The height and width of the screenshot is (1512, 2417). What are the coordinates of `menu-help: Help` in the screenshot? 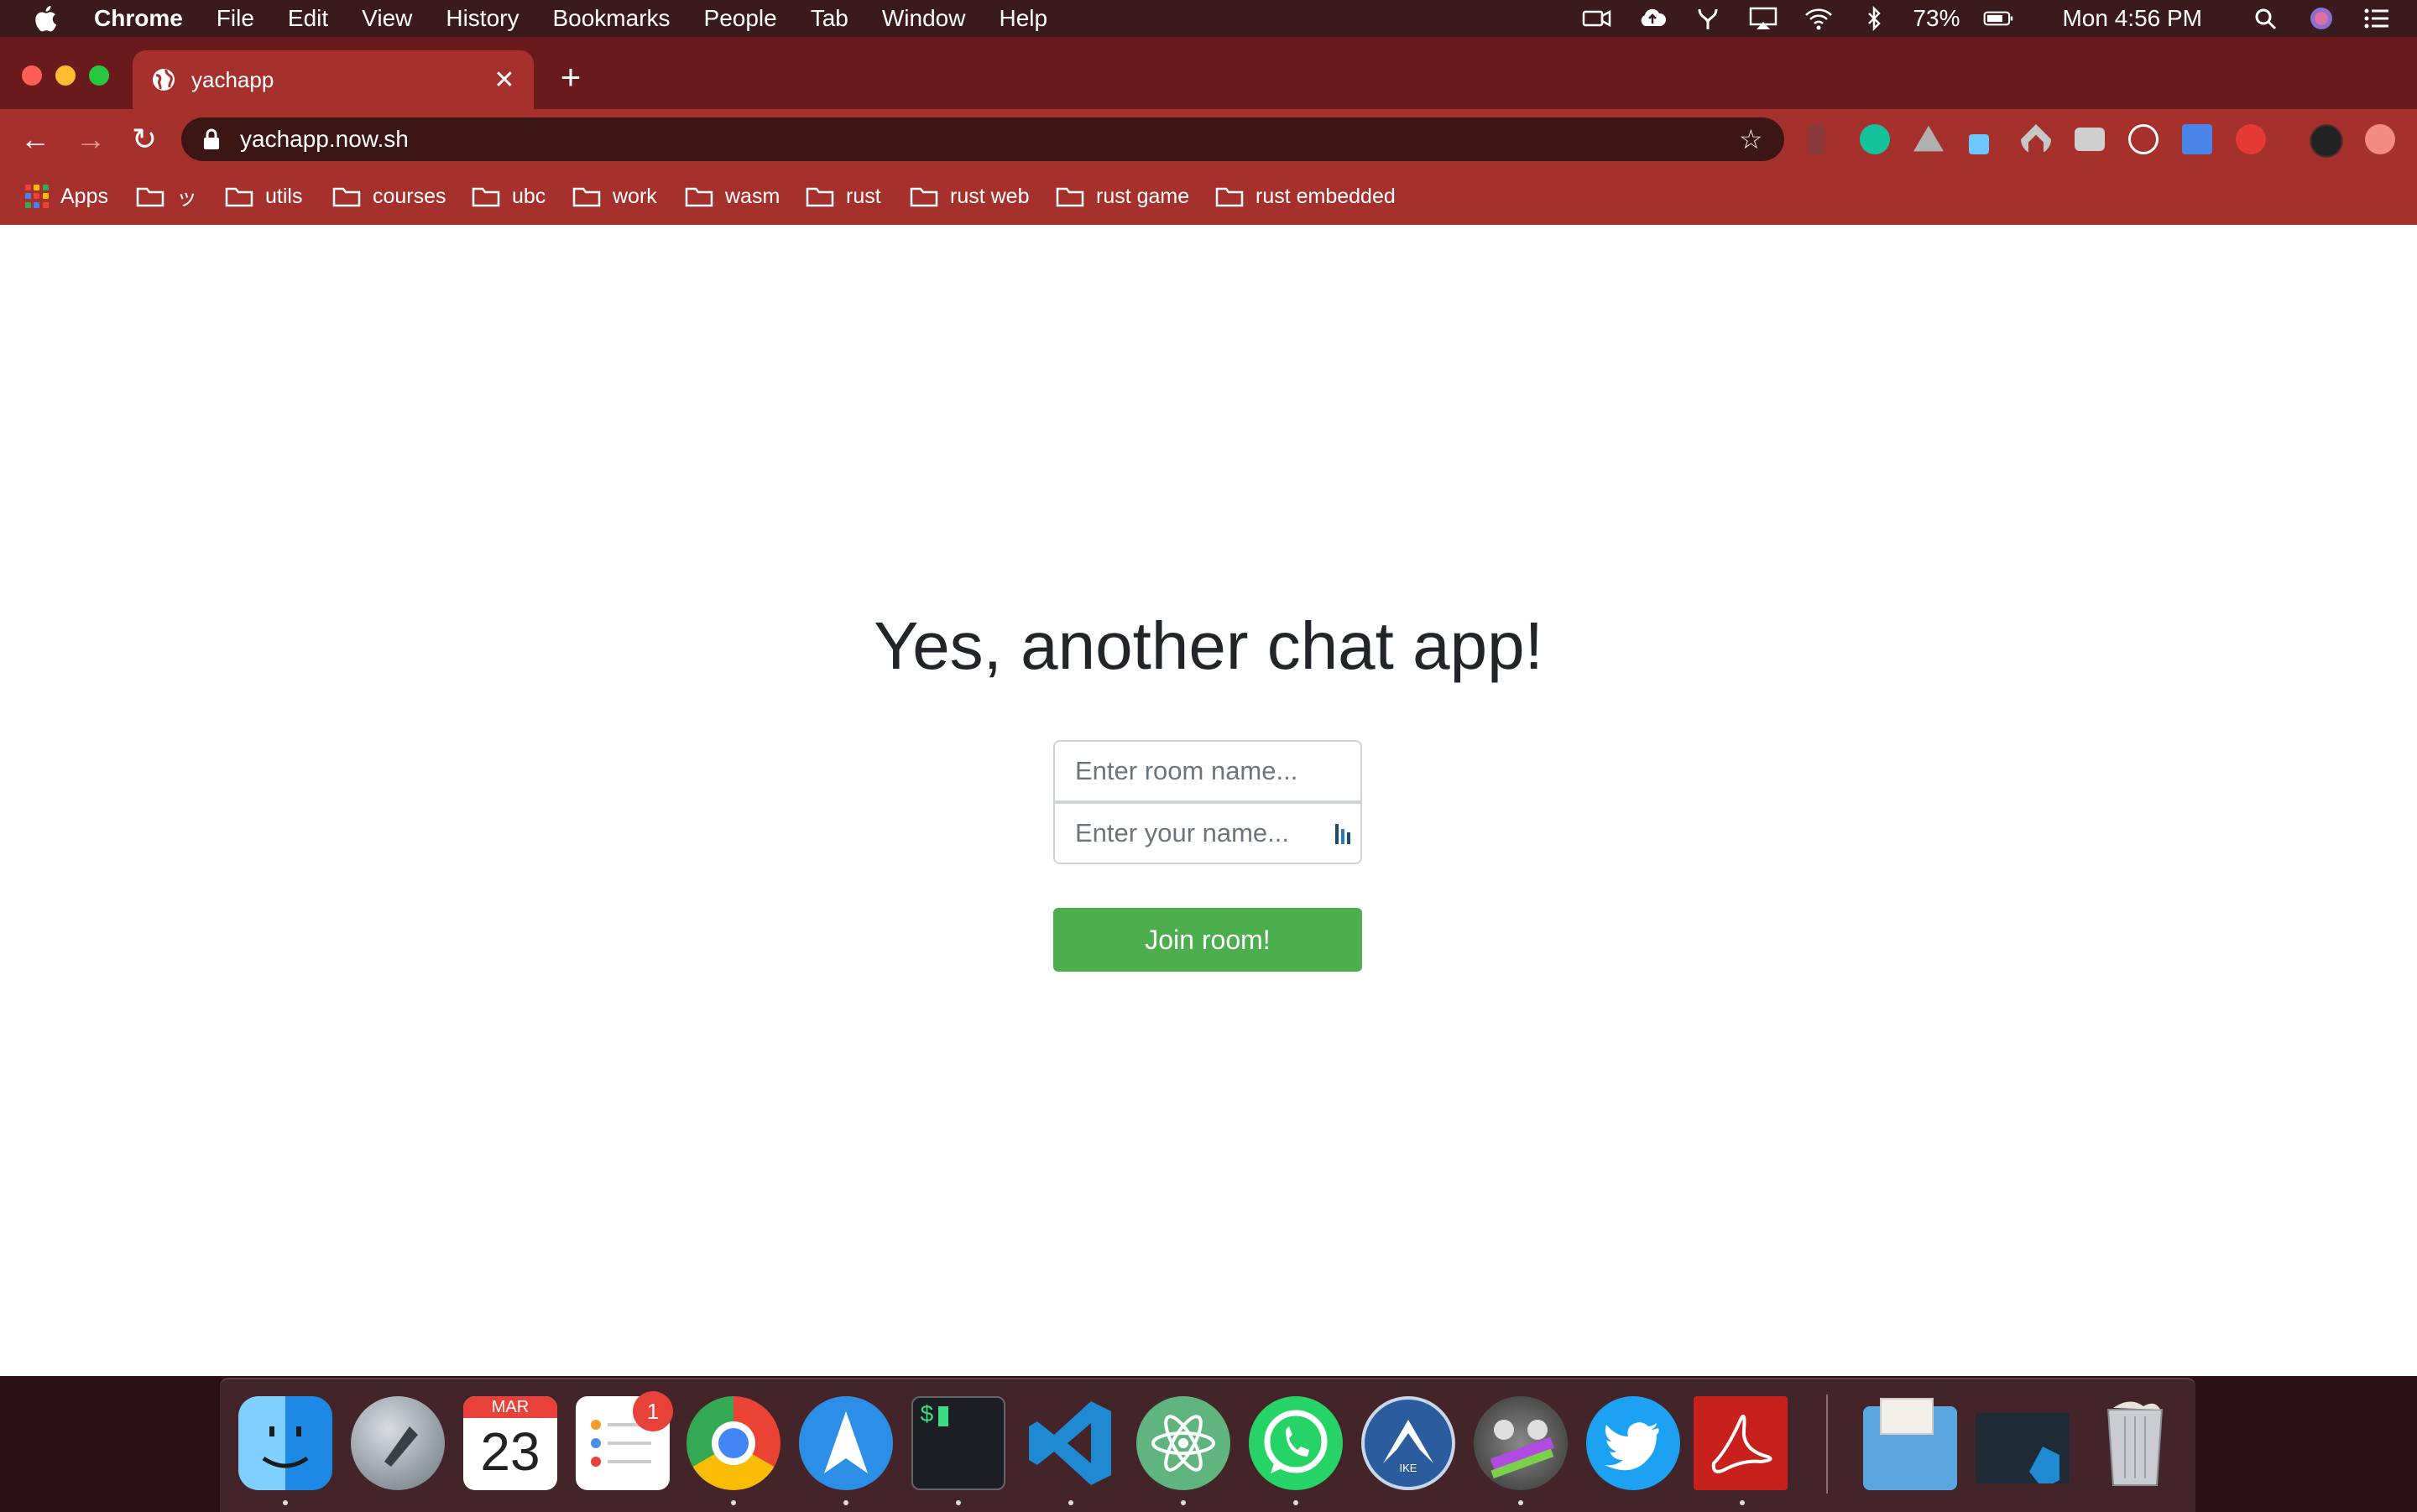 It's located at (1023, 18).